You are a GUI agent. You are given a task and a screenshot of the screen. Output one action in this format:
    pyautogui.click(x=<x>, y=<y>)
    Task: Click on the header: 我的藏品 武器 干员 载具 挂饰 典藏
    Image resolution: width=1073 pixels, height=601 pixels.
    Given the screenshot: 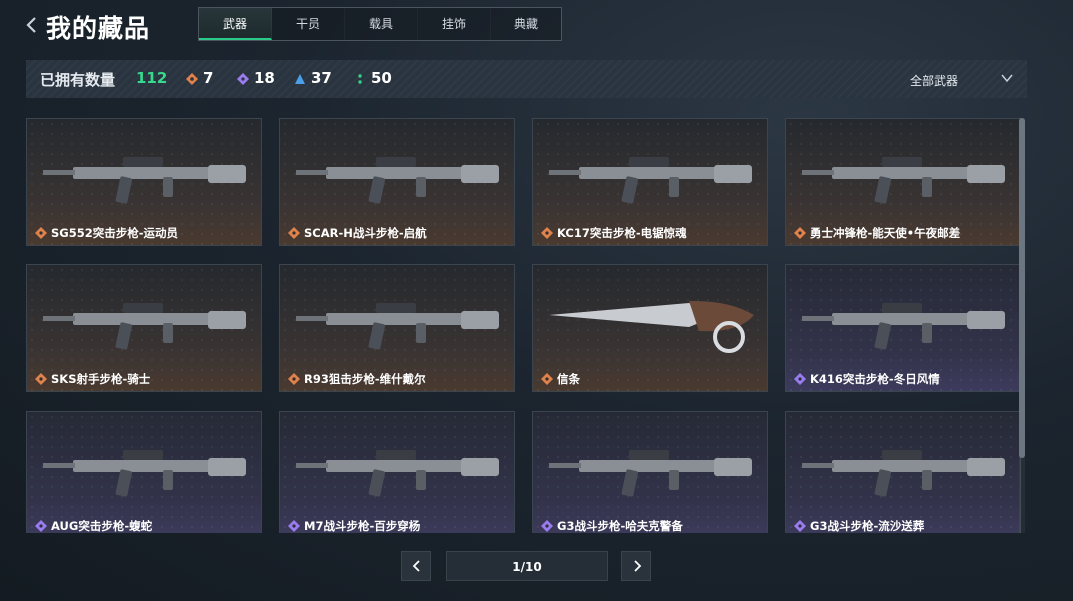 What is the action you would take?
    pyautogui.click(x=536, y=24)
    